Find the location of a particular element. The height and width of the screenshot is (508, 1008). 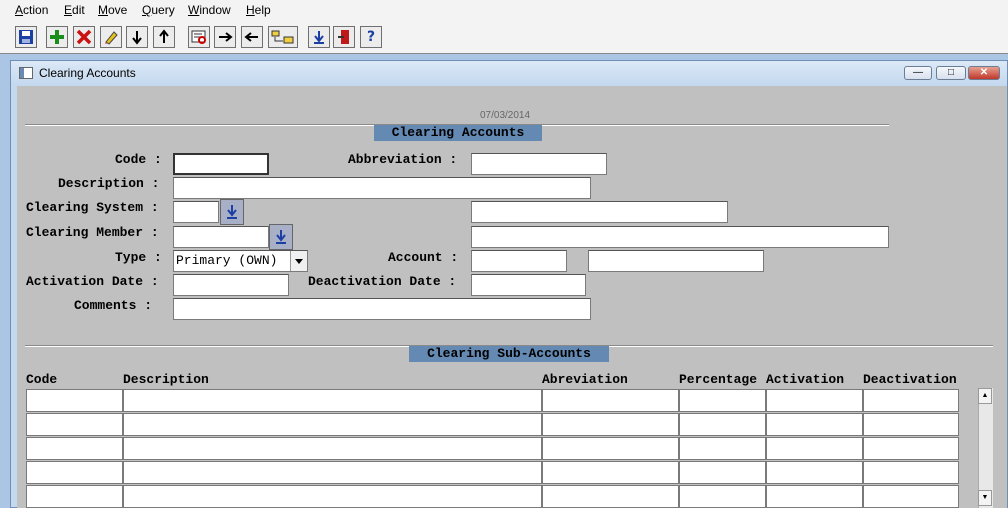

back-icon is located at coordinates (252, 37).